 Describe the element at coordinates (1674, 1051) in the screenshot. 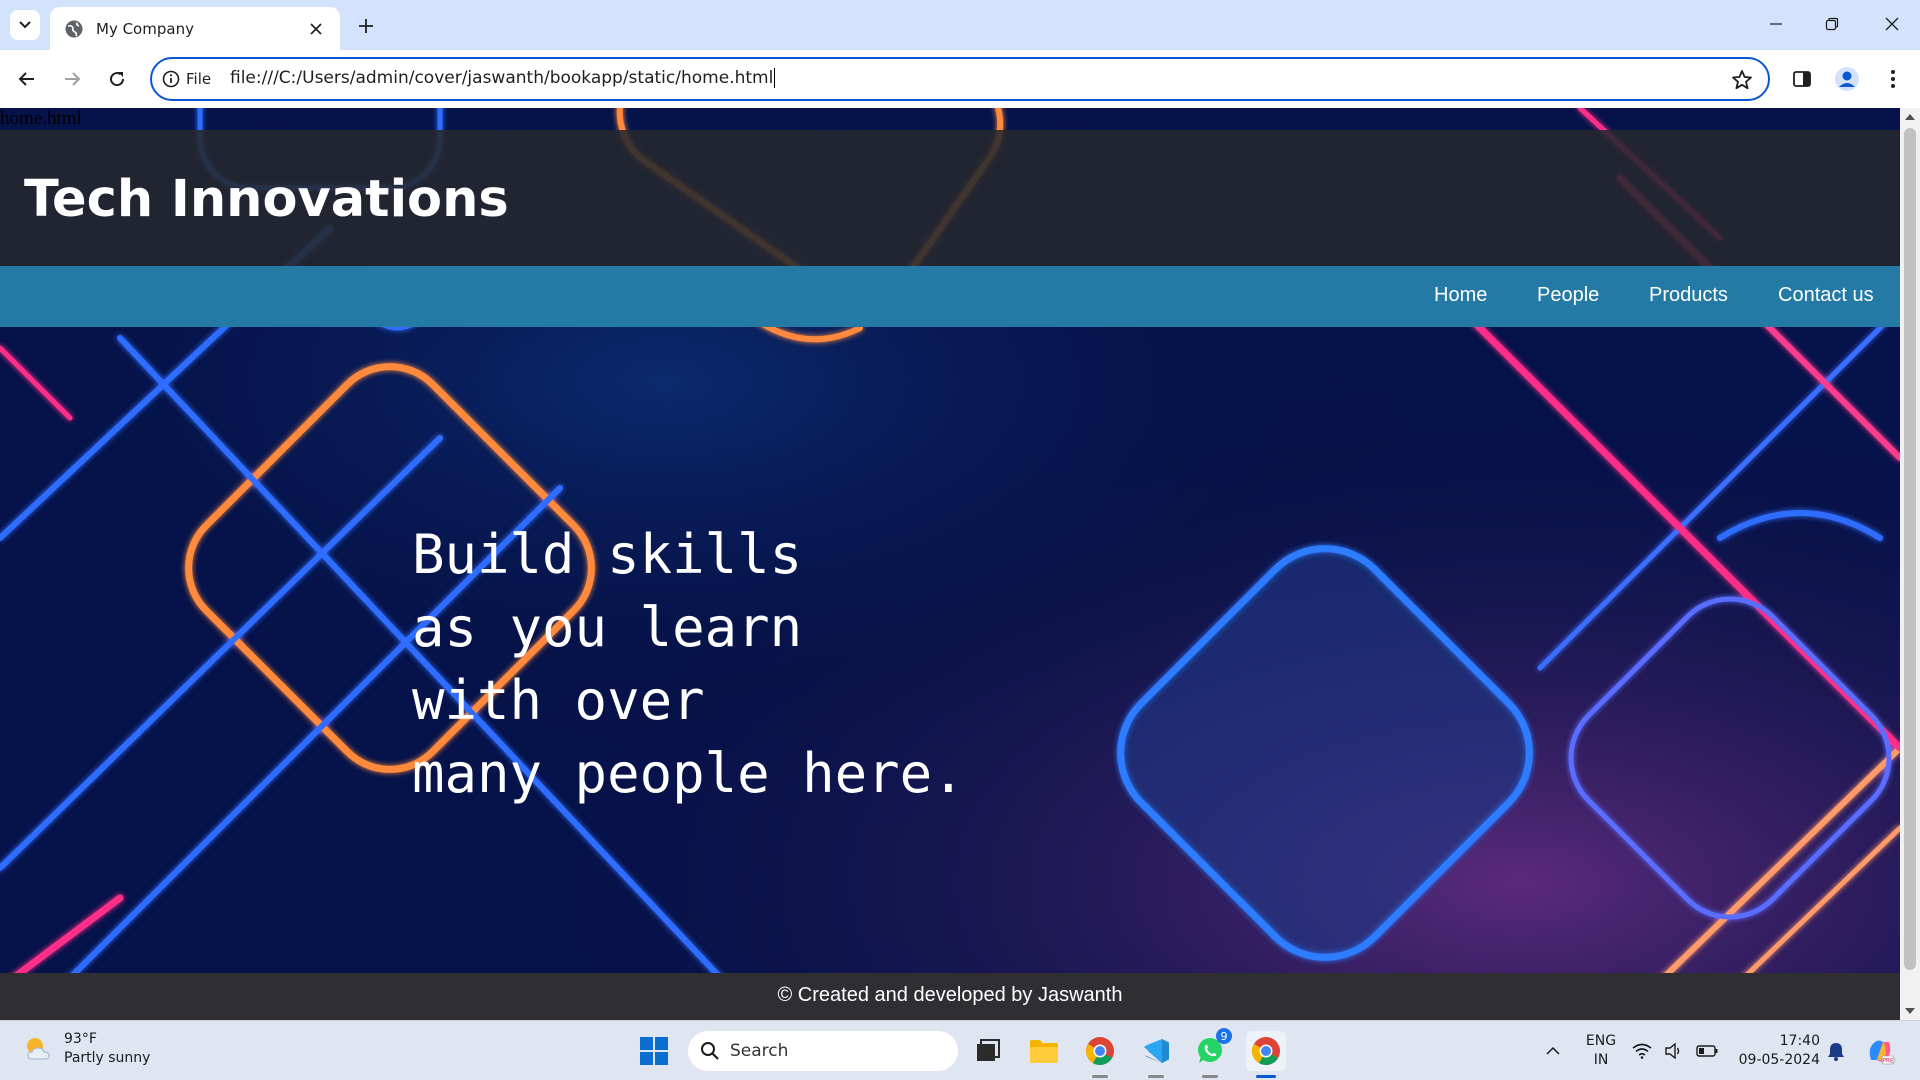

I see `volume-icon` at that location.